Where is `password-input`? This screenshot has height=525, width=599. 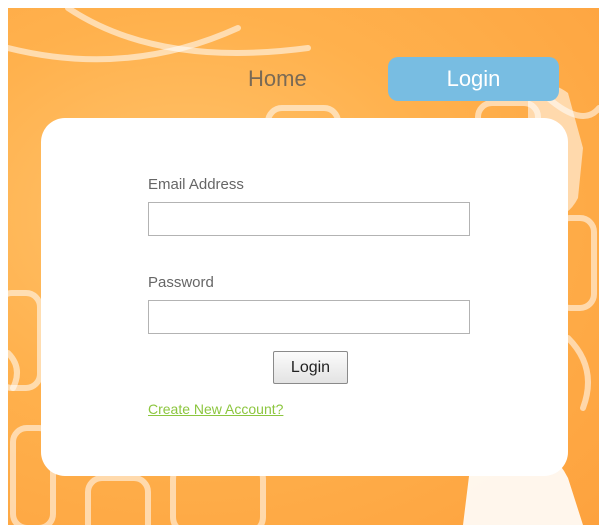 password-input is located at coordinates (309, 317).